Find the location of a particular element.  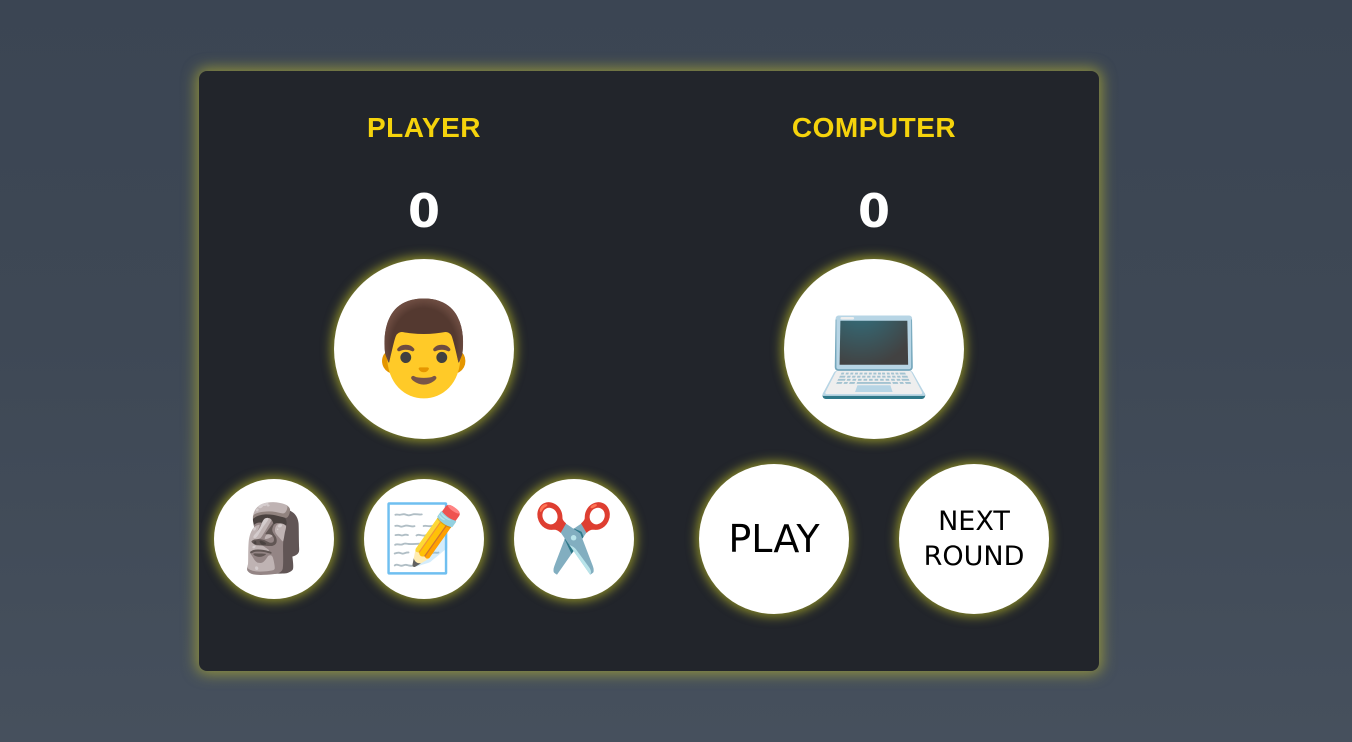

next-round-button: NEXT ROUND is located at coordinates (974, 539).